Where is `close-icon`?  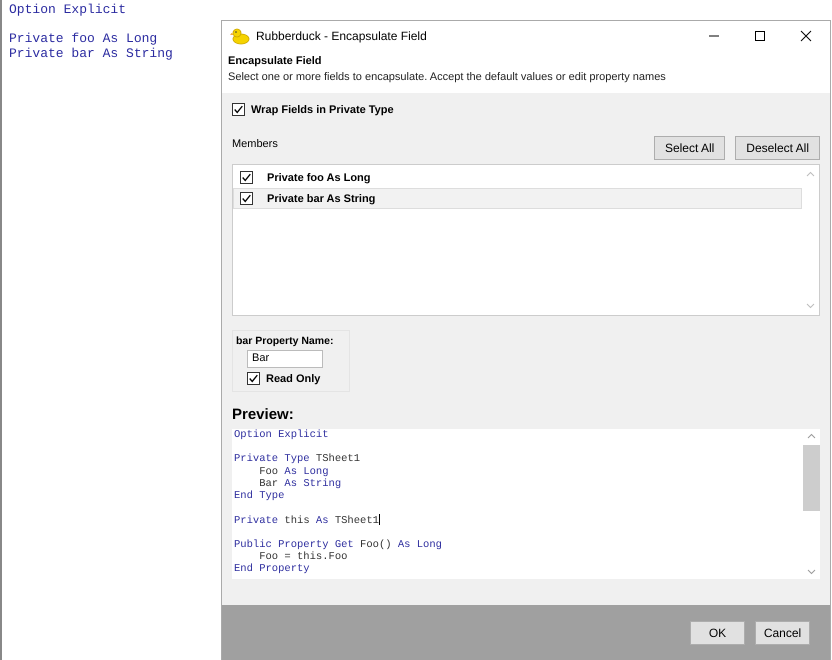 close-icon is located at coordinates (806, 36).